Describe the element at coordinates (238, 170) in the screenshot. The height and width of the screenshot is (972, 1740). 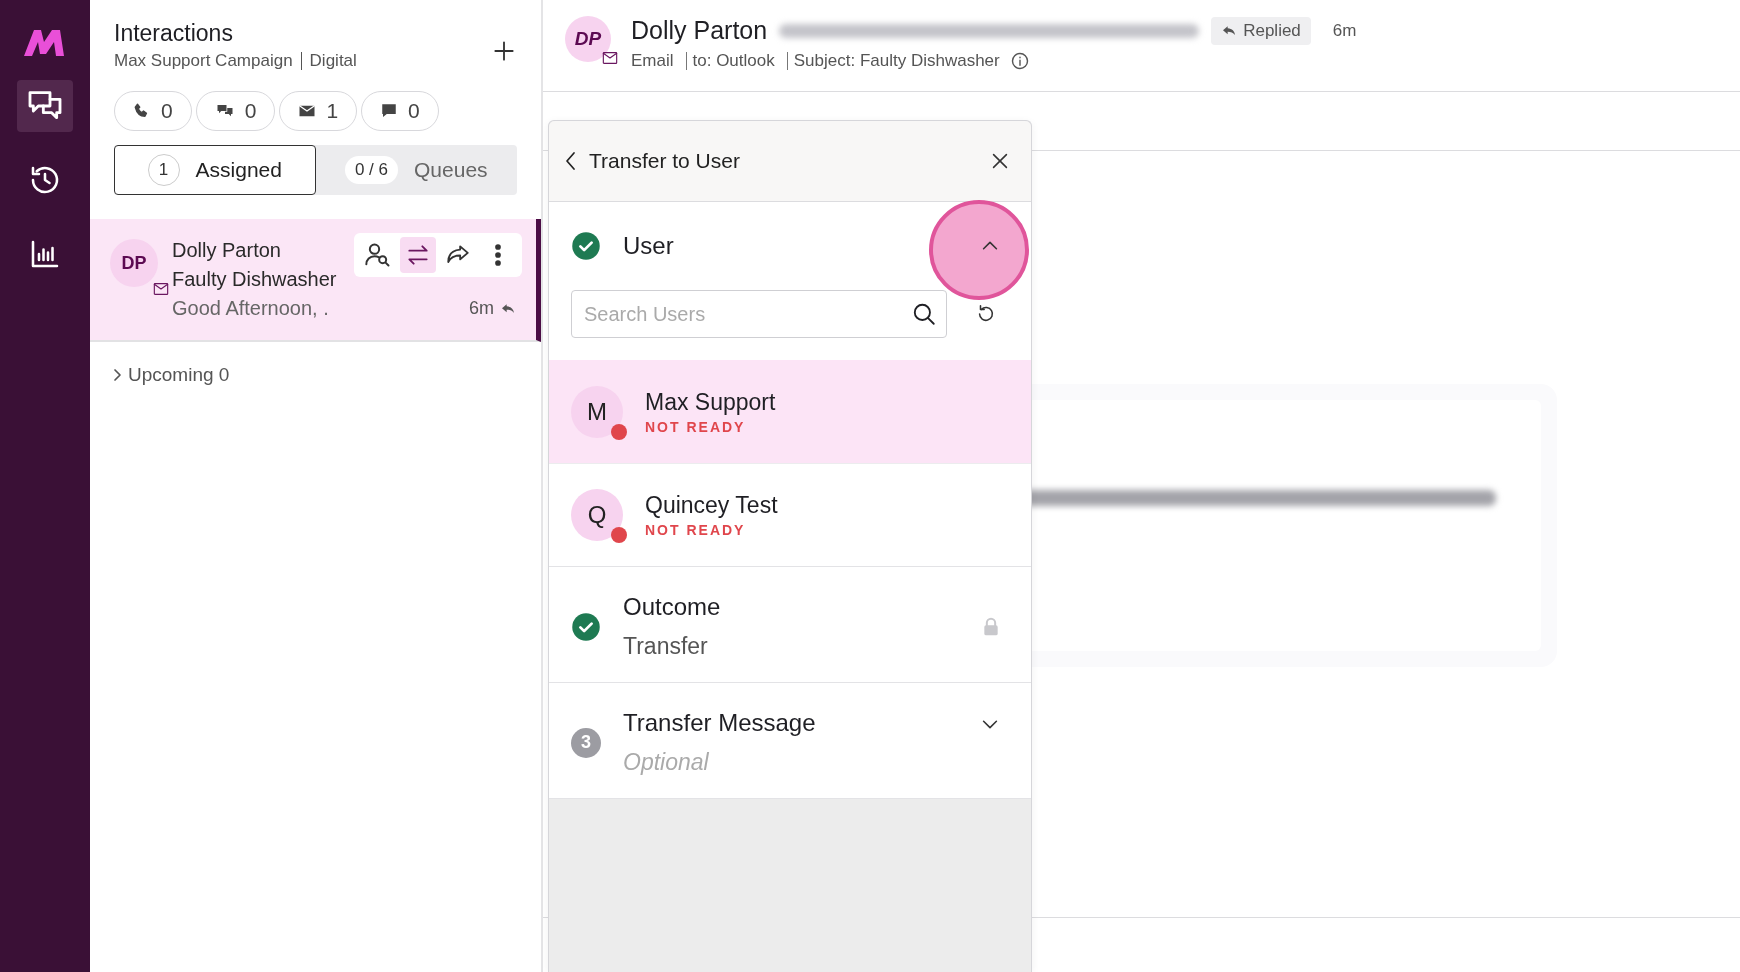
I see `tab-label: Assigned` at that location.